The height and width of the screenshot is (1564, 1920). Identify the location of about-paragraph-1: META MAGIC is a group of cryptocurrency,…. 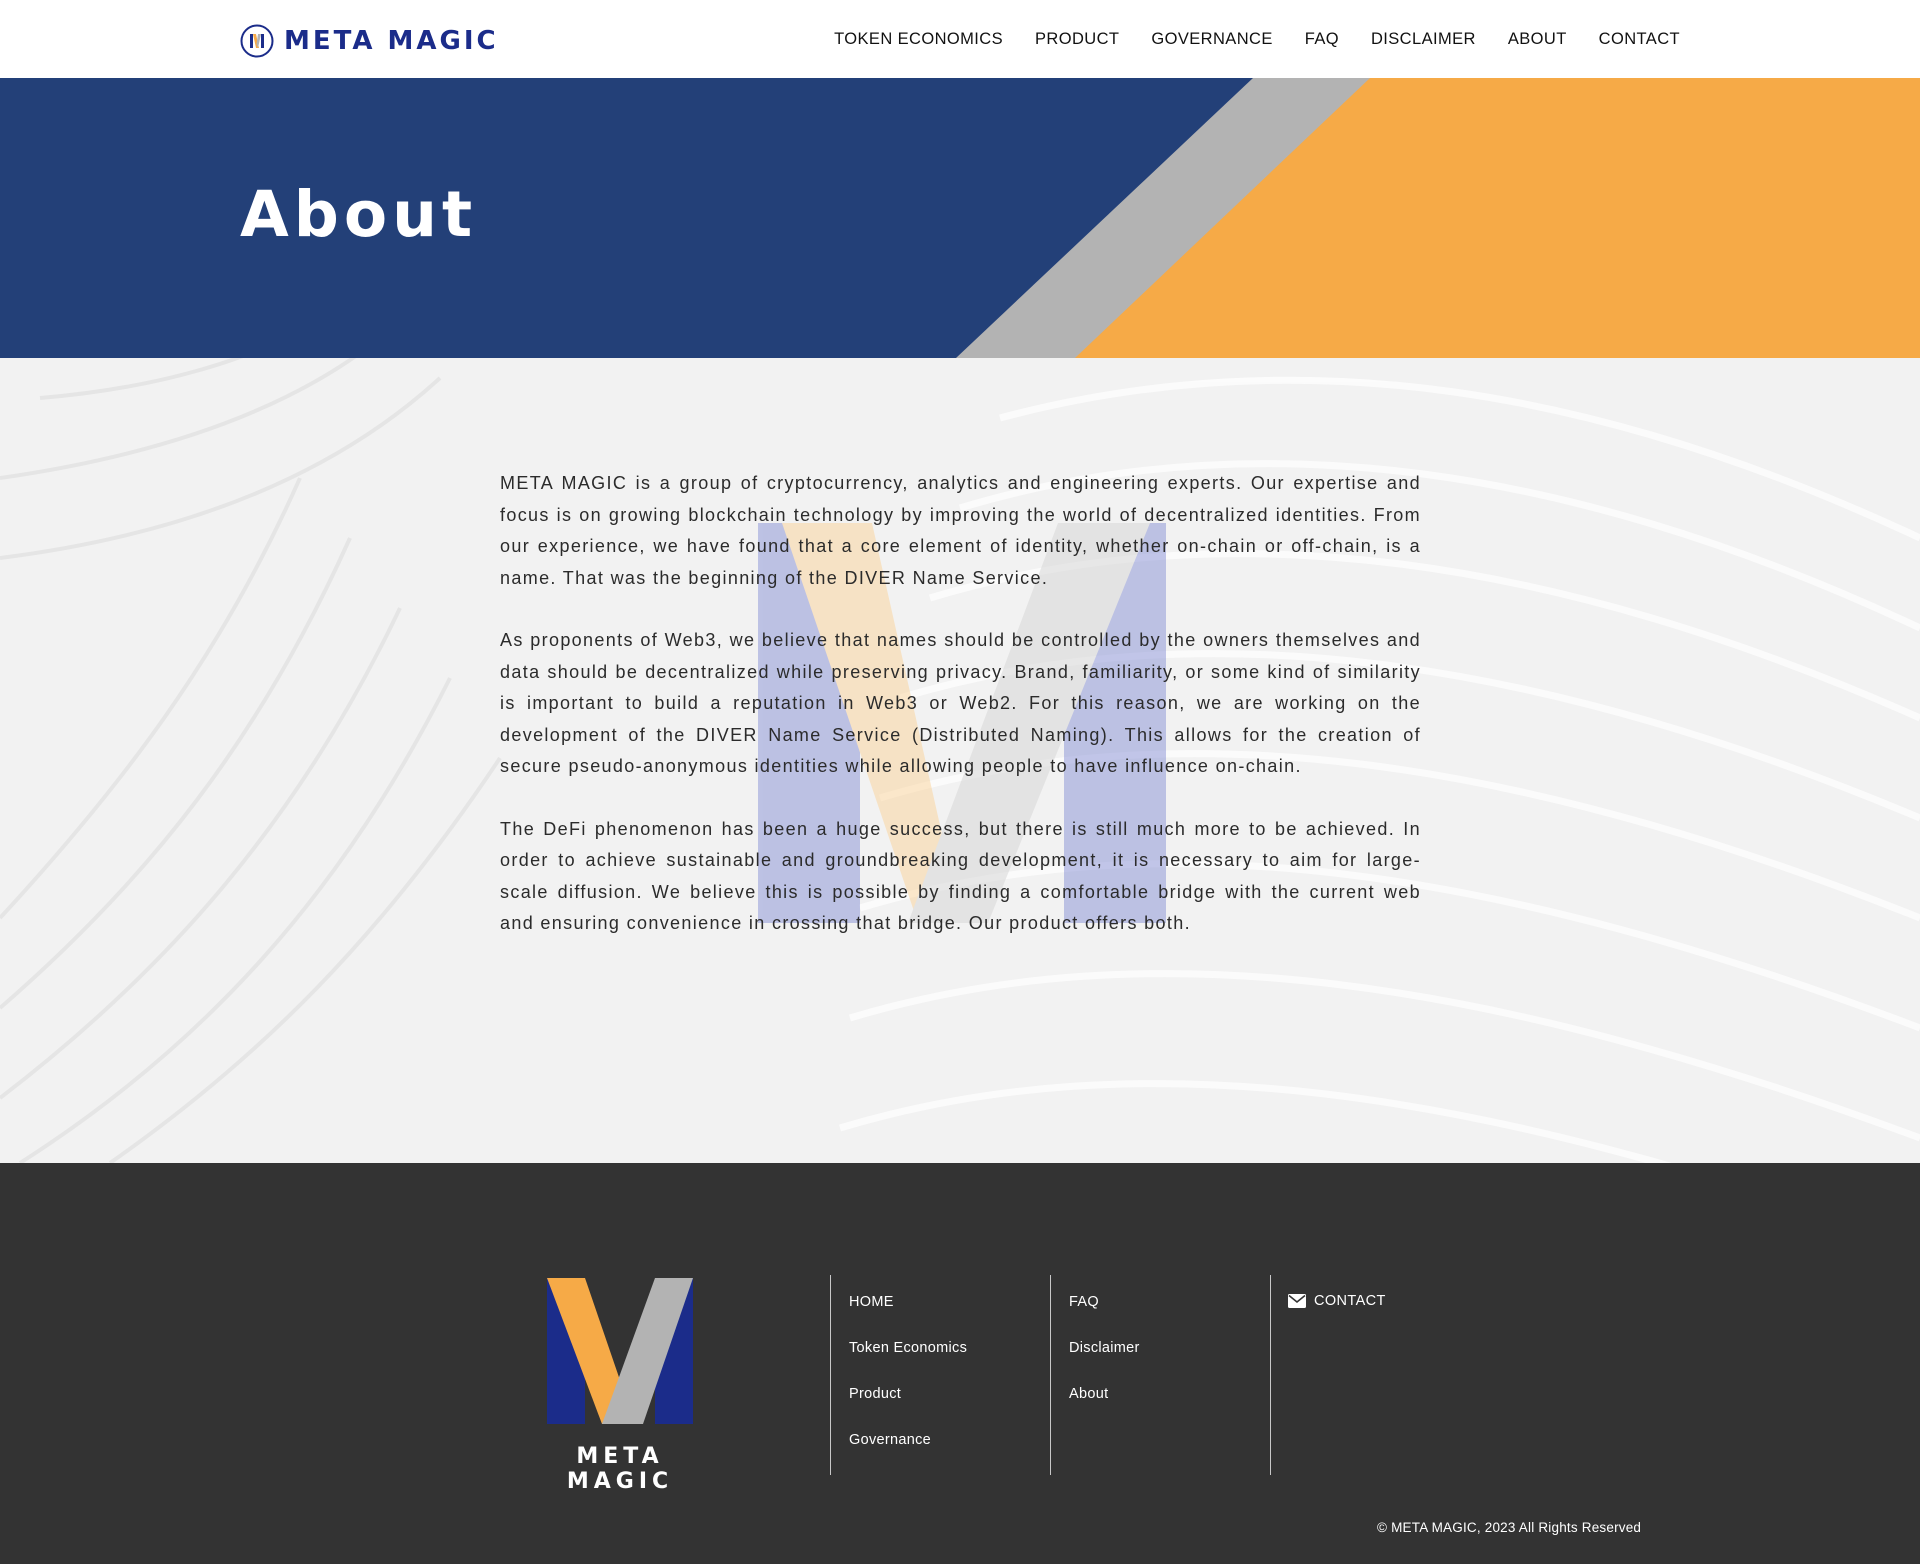
(960, 530).